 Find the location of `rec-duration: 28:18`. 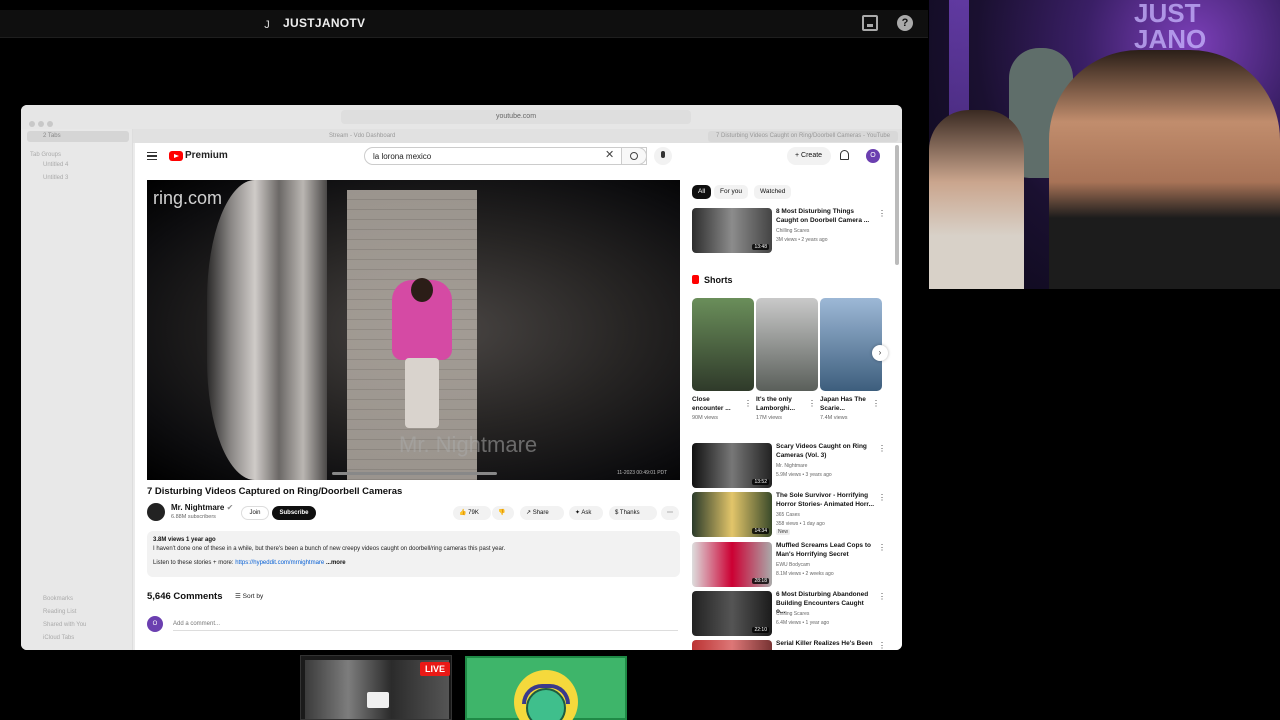

rec-duration: 28:18 is located at coordinates (760, 581).